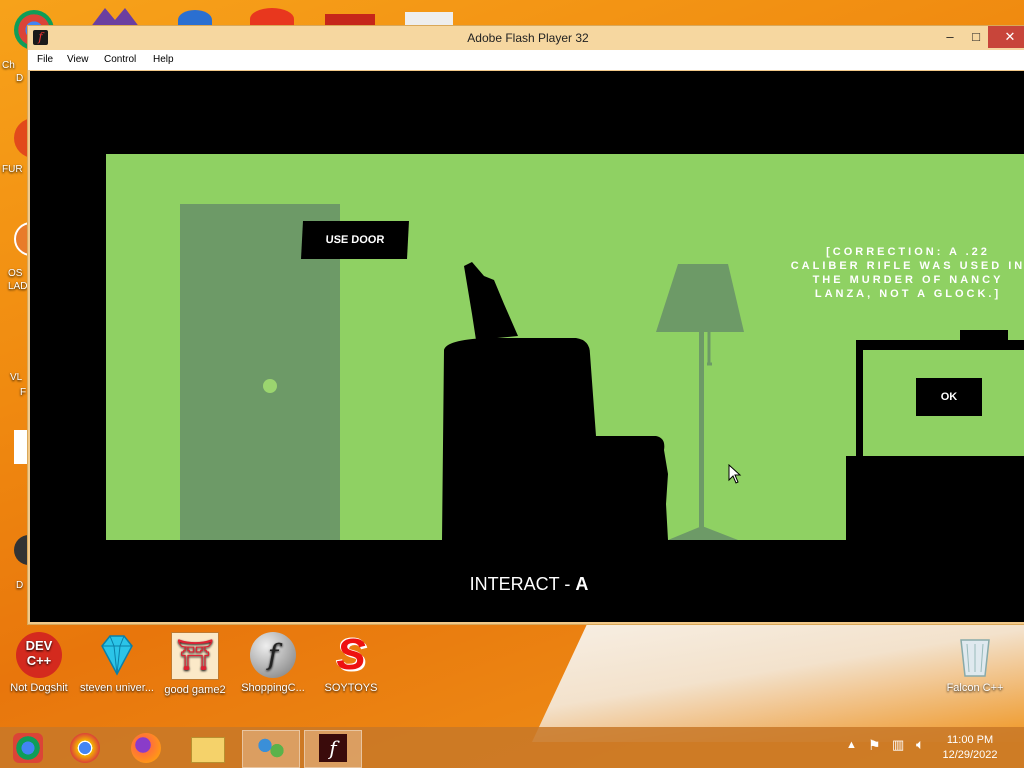  I want to click on chrome-icon, so click(85, 748).